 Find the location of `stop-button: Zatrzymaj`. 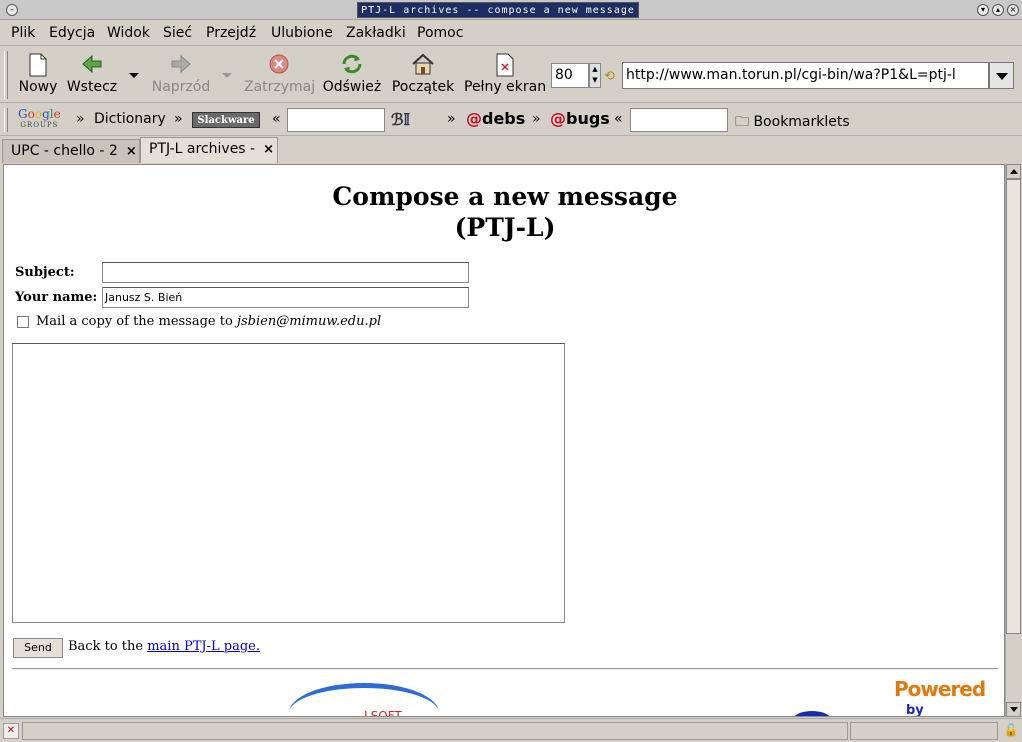

stop-button: Zatrzymaj is located at coordinates (279, 74).